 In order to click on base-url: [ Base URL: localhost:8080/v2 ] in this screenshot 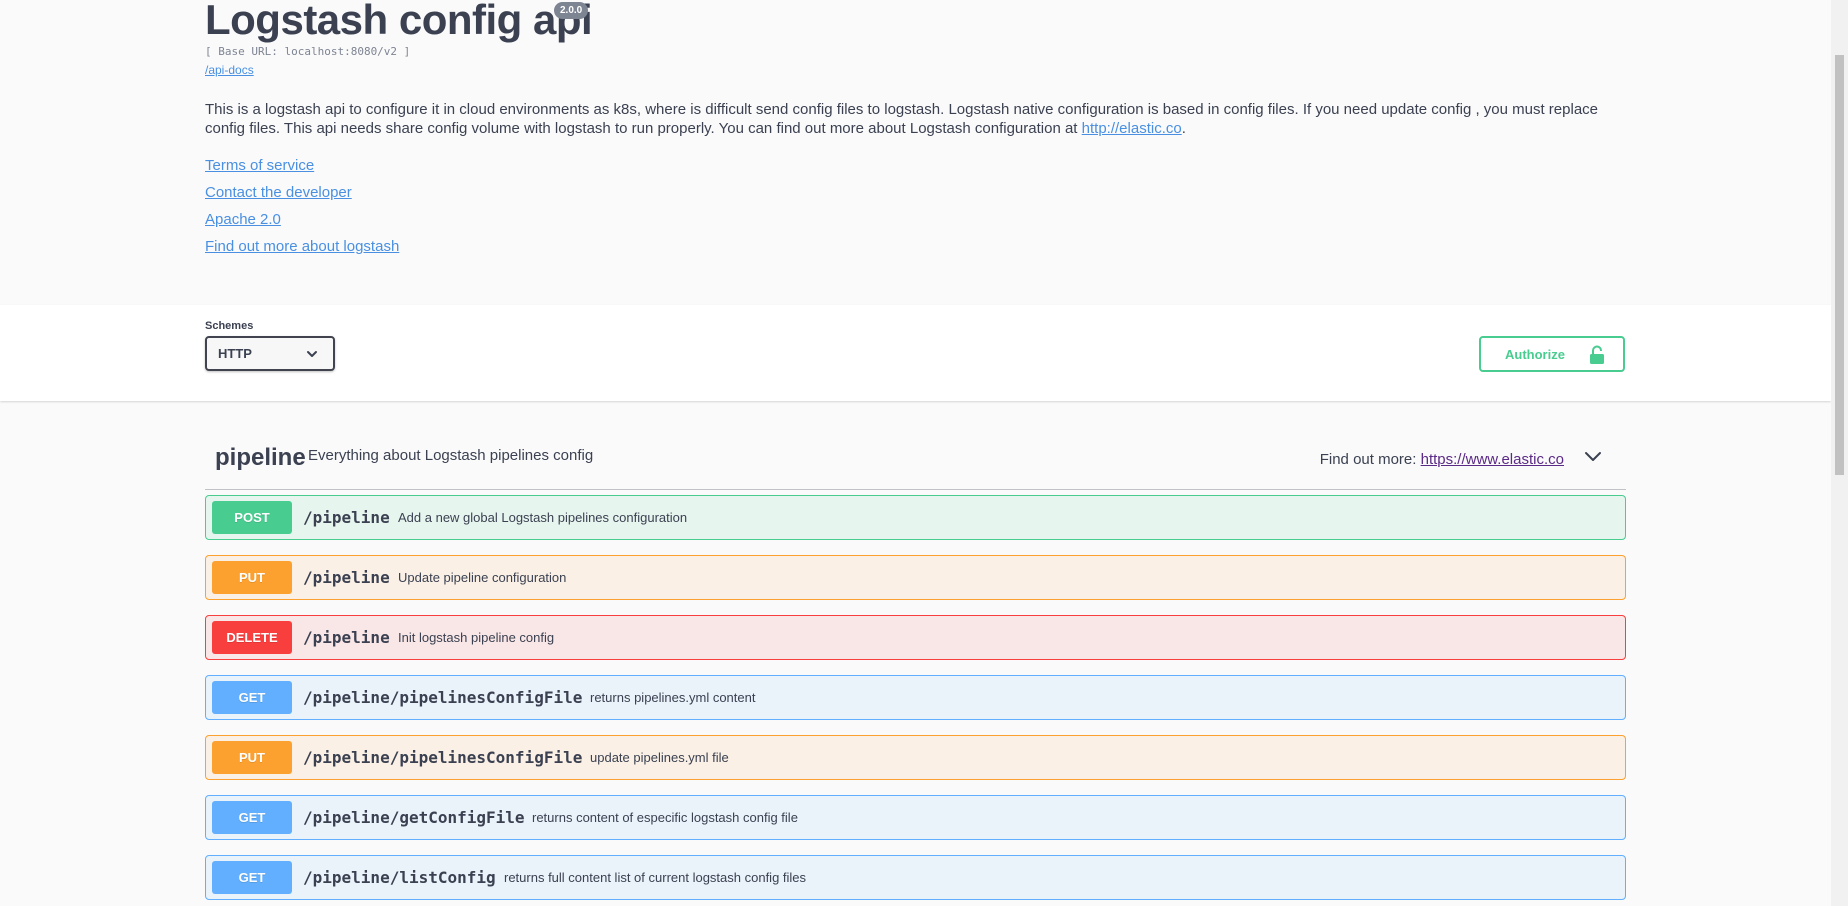, I will do `click(308, 51)`.